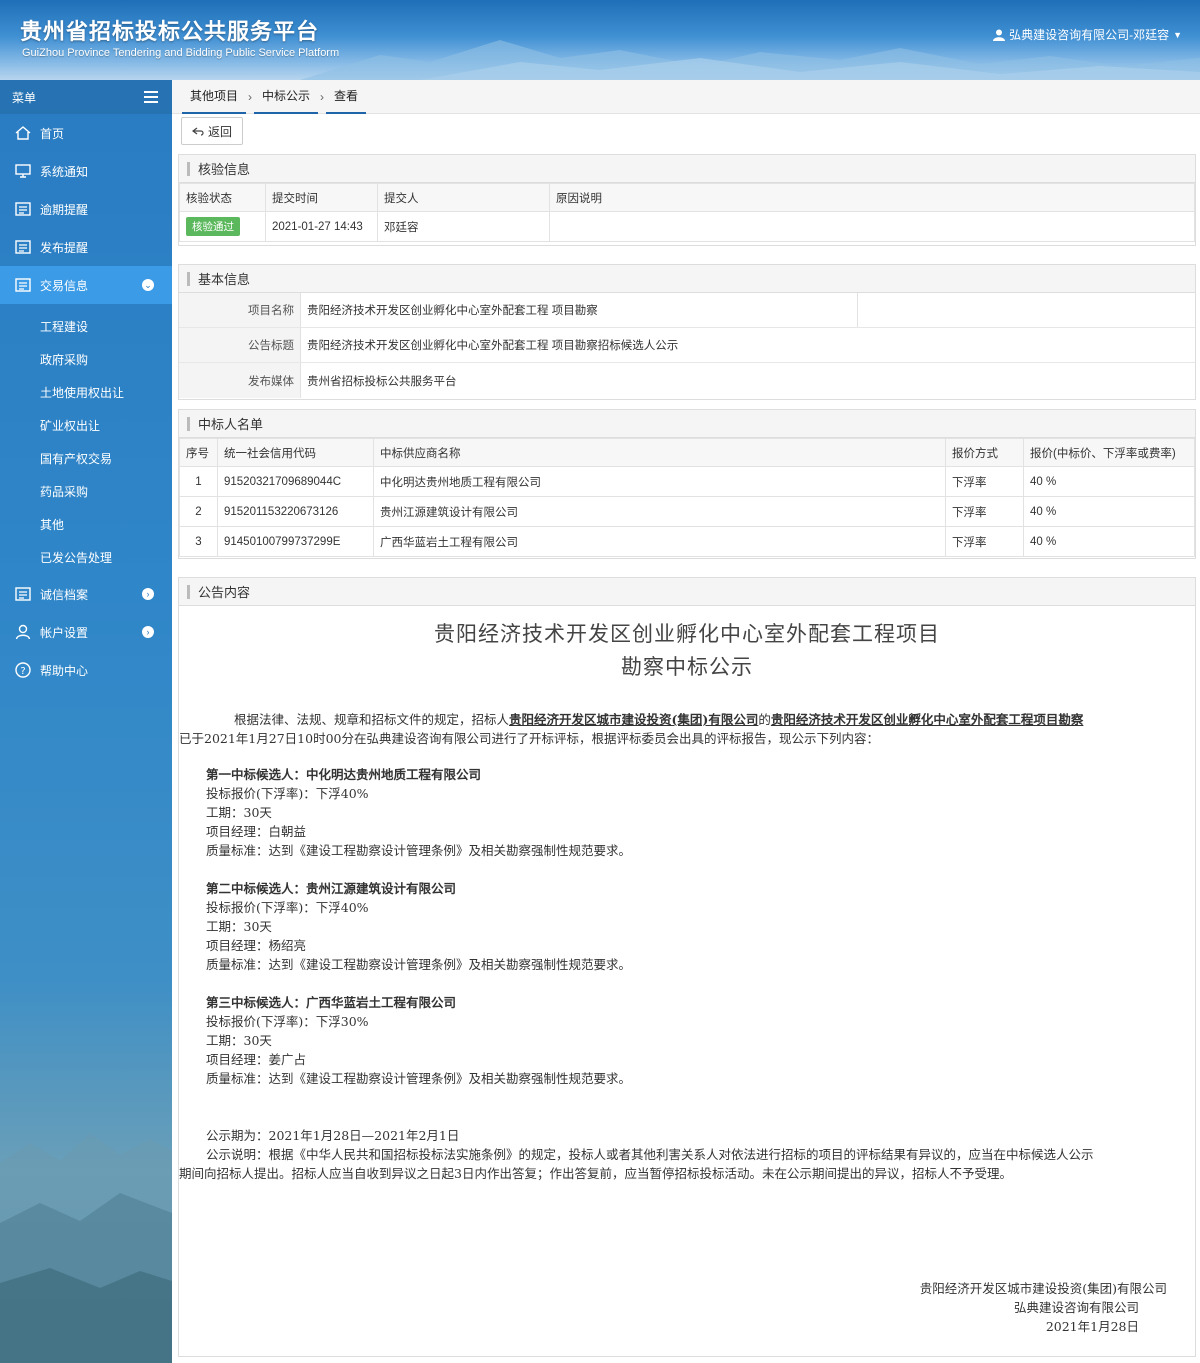 The height and width of the screenshot is (1363, 1200). What do you see at coordinates (231, 424) in the screenshot?
I see `winners-title-text: 中标人名单` at bounding box center [231, 424].